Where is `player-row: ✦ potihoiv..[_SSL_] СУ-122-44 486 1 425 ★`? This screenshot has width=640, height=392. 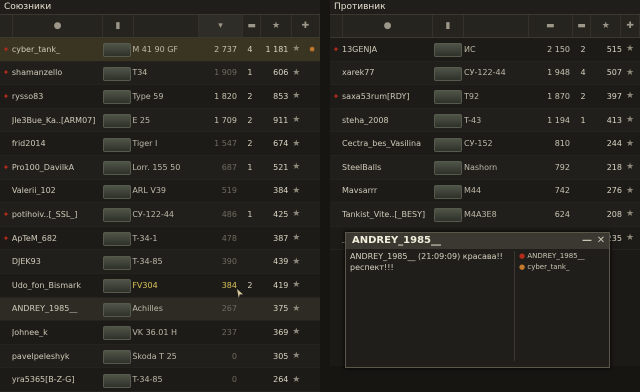
player-row: ✦ potihoiv..[_SSL_] СУ-122-44 486 1 425 ★ is located at coordinates (160, 215).